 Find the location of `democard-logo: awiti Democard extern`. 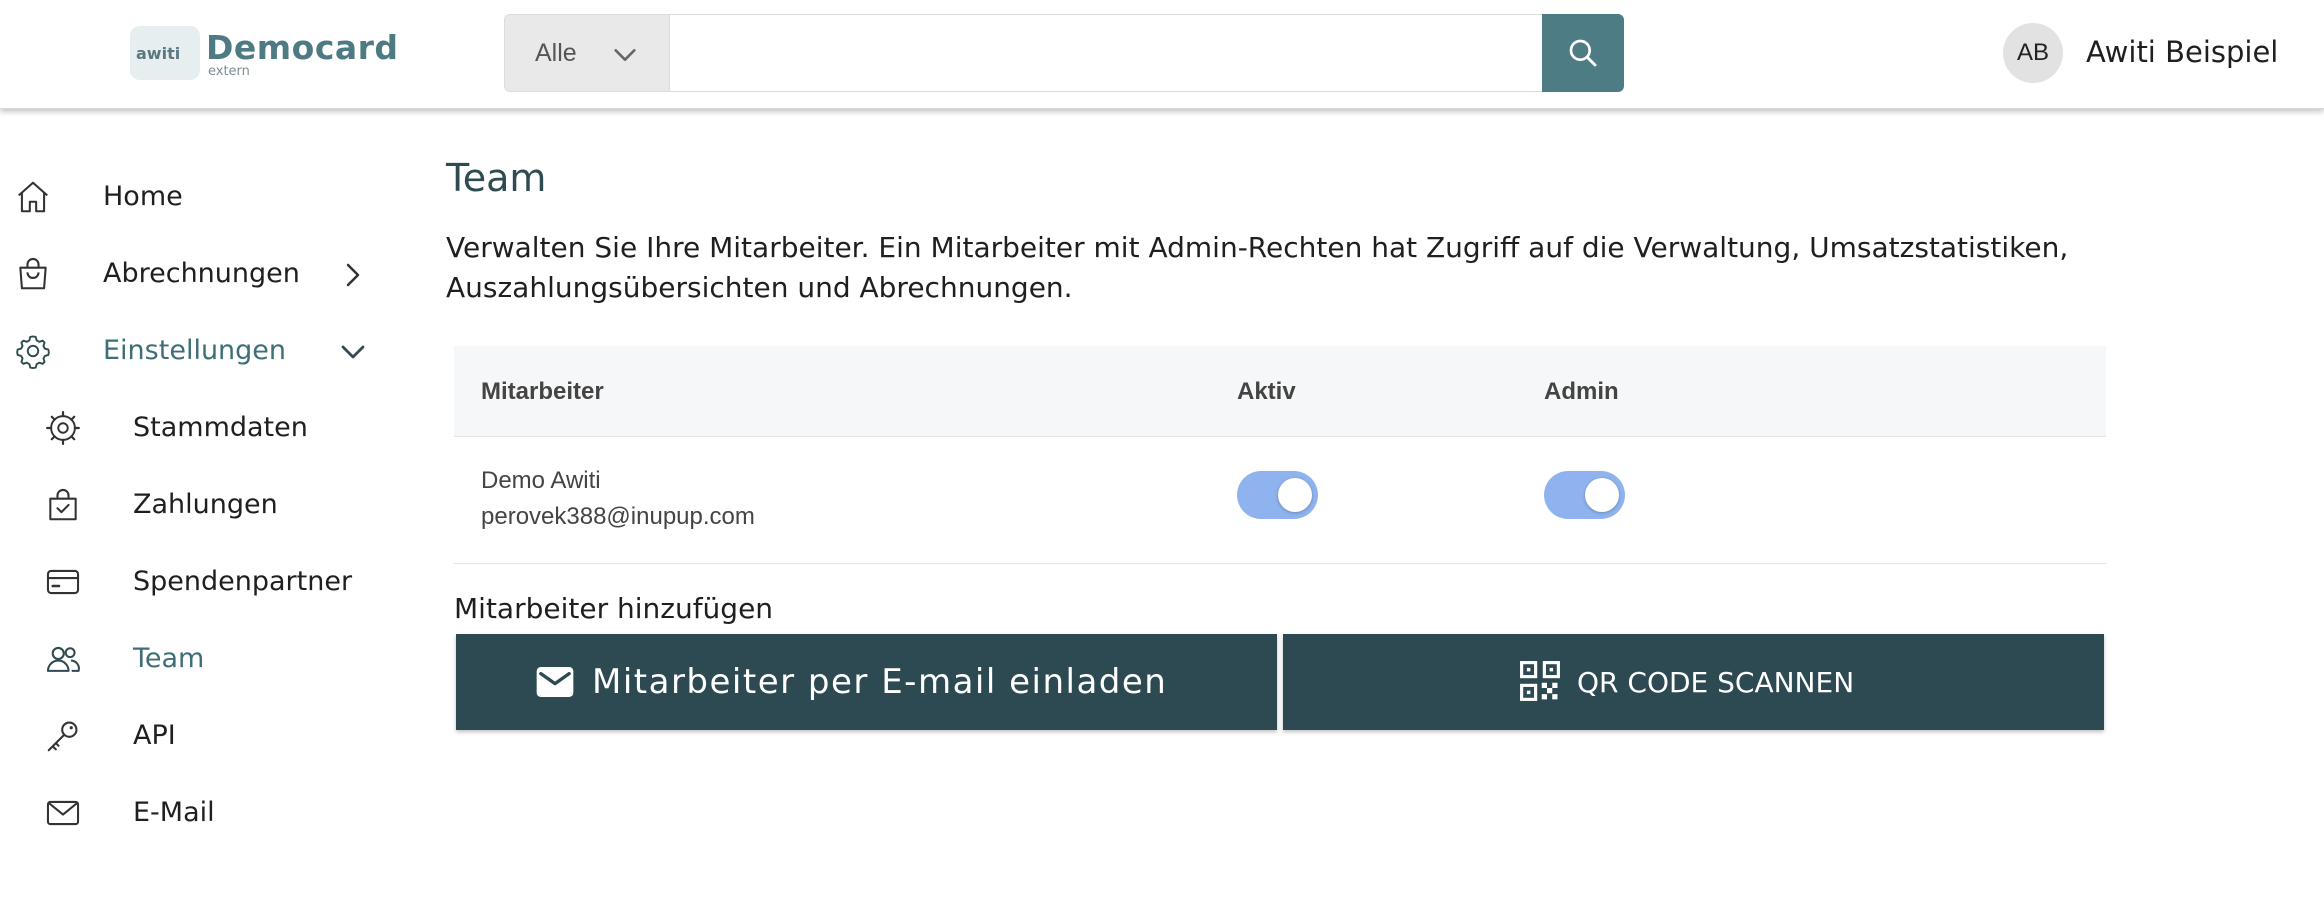

democard-logo: awiti Democard extern is located at coordinates (264, 53).